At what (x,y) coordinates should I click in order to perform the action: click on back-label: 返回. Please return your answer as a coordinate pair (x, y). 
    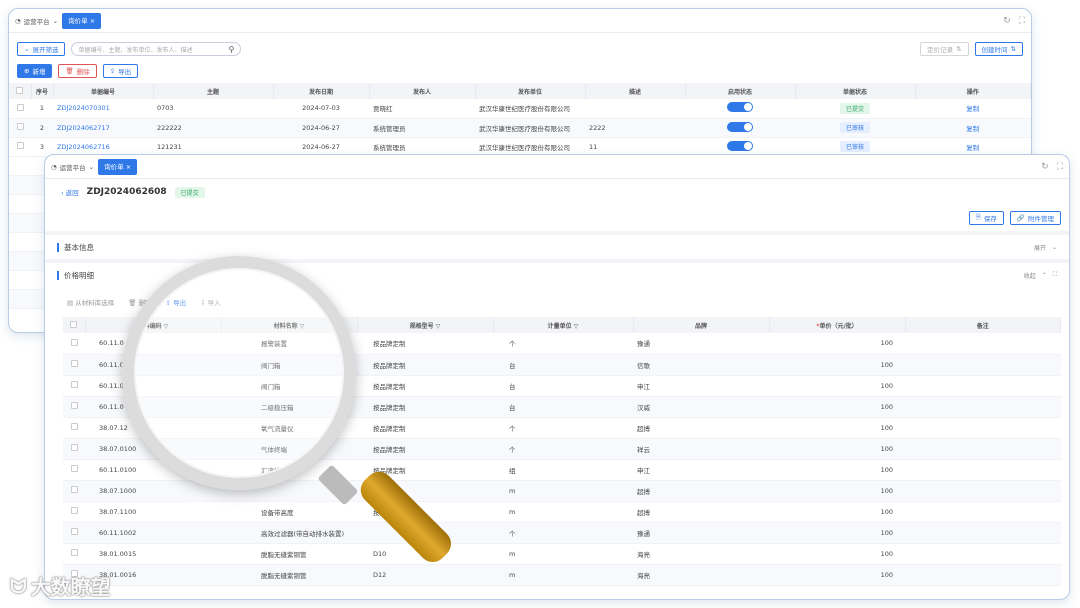
    Looking at the image, I should click on (72, 193).